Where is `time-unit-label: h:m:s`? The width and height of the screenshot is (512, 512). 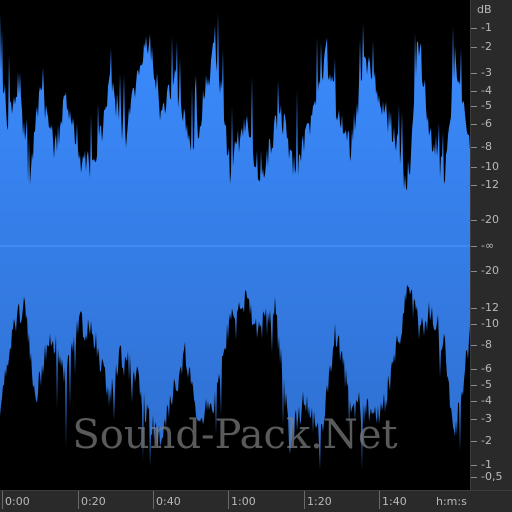 time-unit-label: h:m:s is located at coordinates (451, 501).